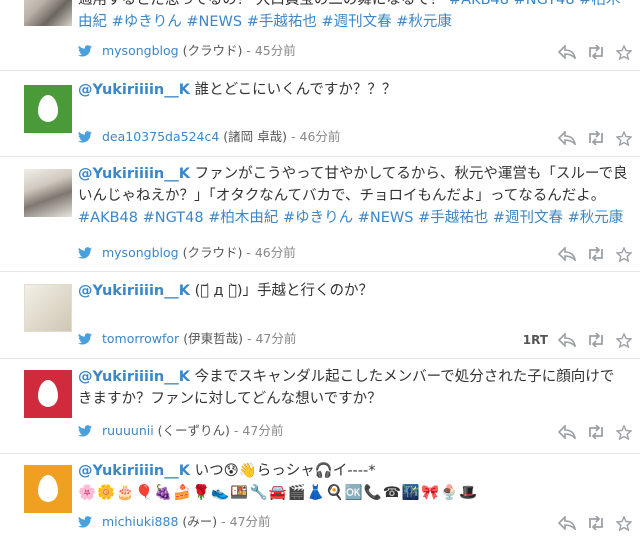  Describe the element at coordinates (404, 377) in the screenshot. I see `tweet-body: 今までスキャンダル起こしたメンバーで処分された子に顔向けで` at that location.